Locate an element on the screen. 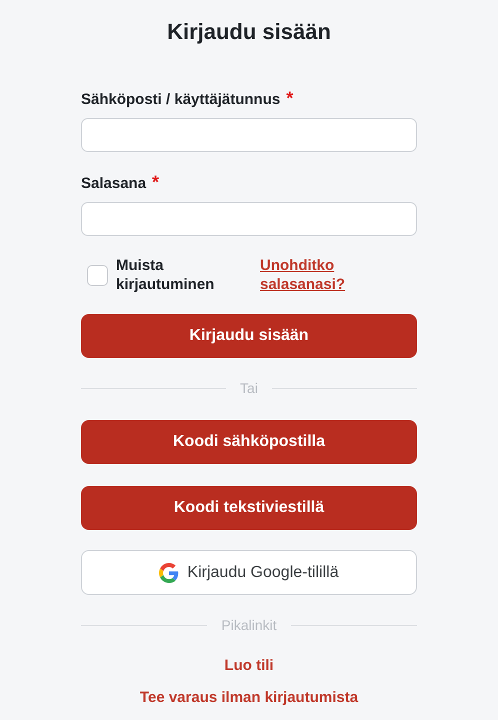  primary-button: Kirjaudu sisään is located at coordinates (249, 336).